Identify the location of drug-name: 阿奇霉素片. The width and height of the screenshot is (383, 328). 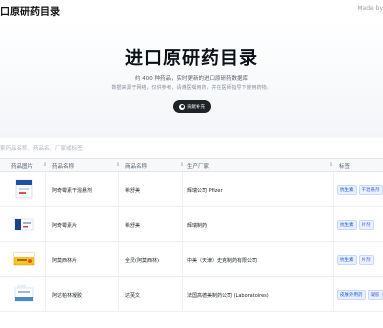
(65, 226).